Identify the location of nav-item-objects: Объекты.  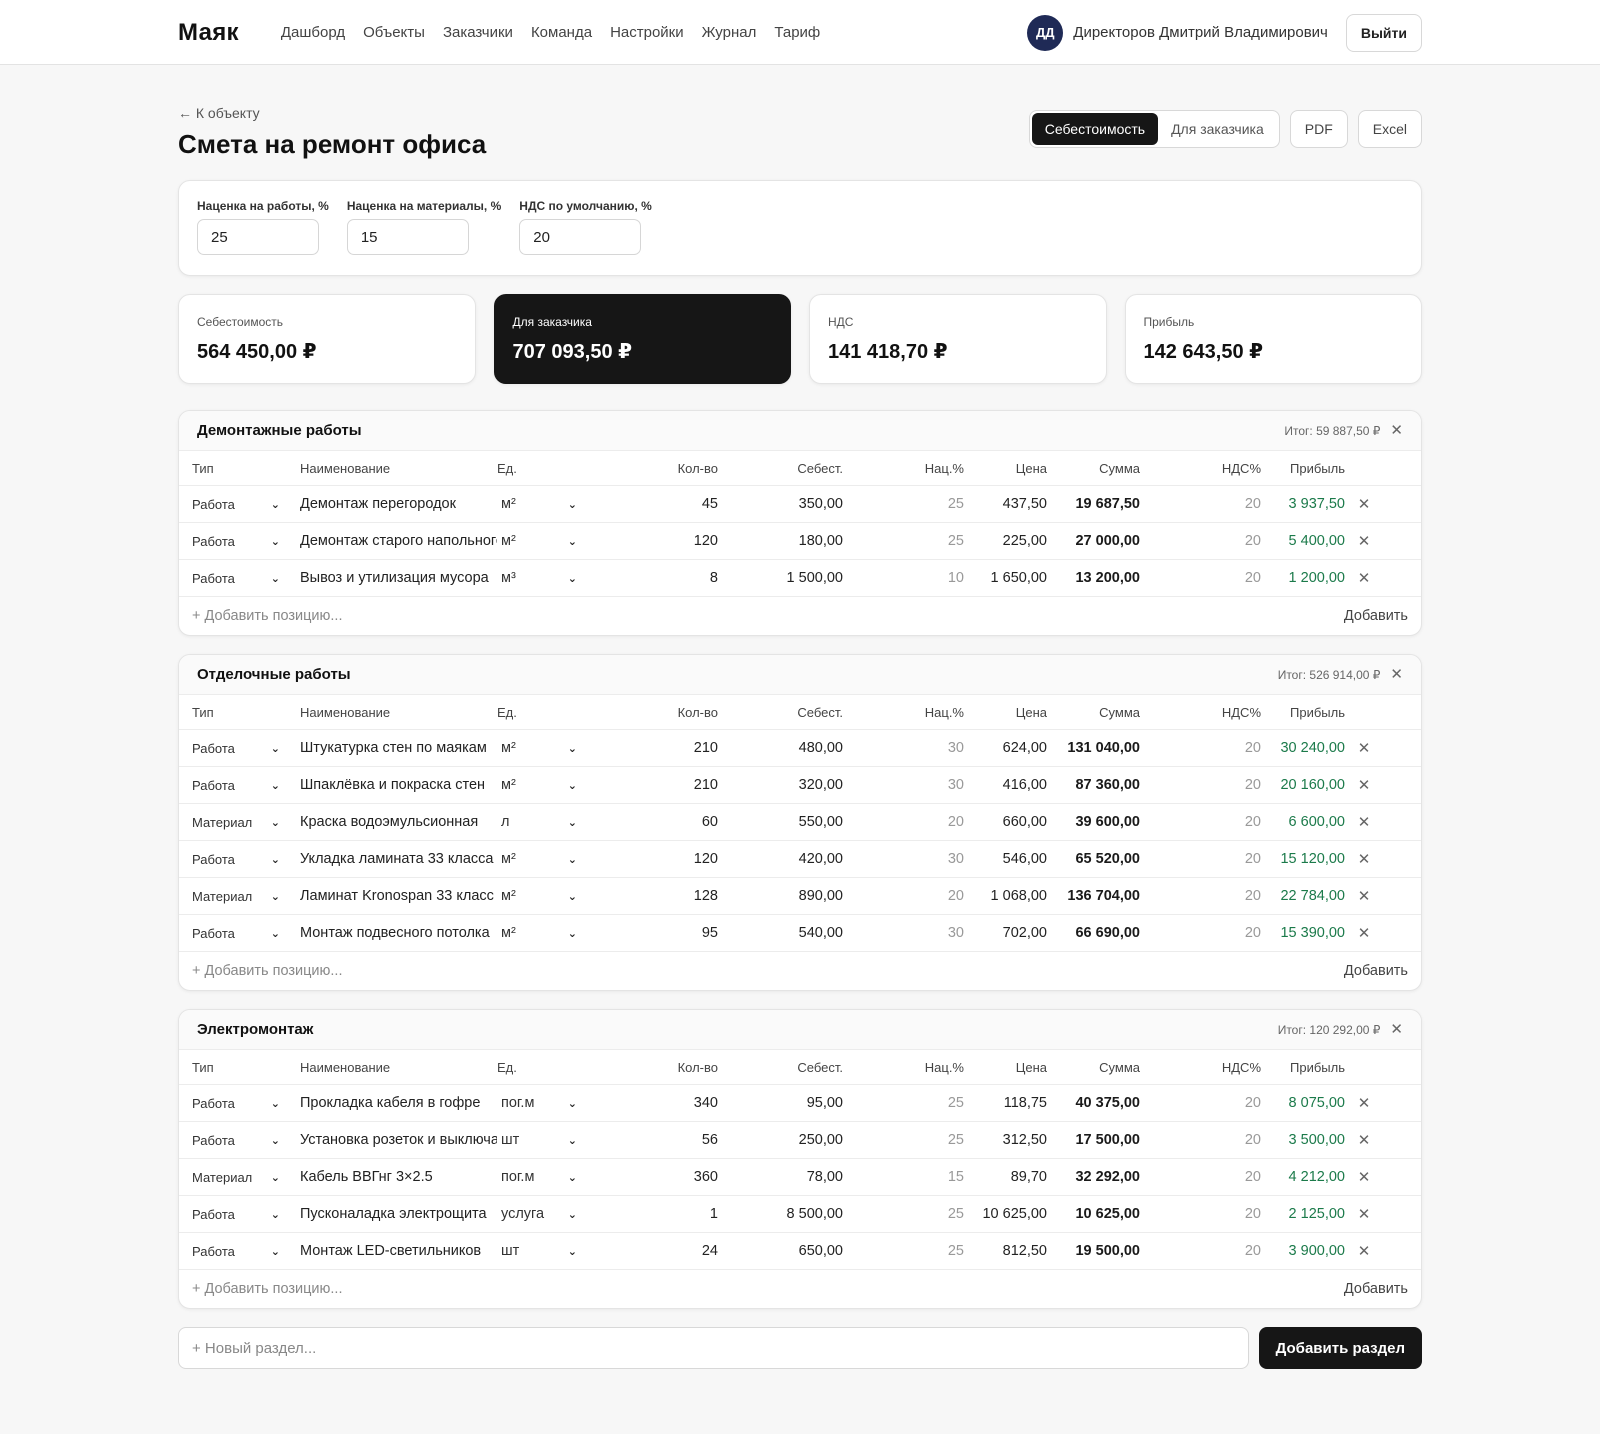
(394, 32).